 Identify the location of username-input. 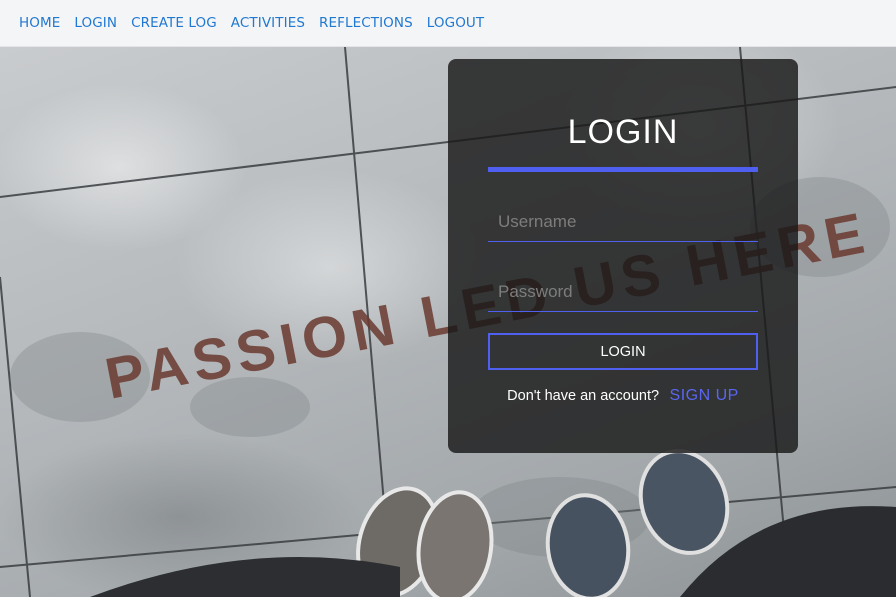
(623, 222).